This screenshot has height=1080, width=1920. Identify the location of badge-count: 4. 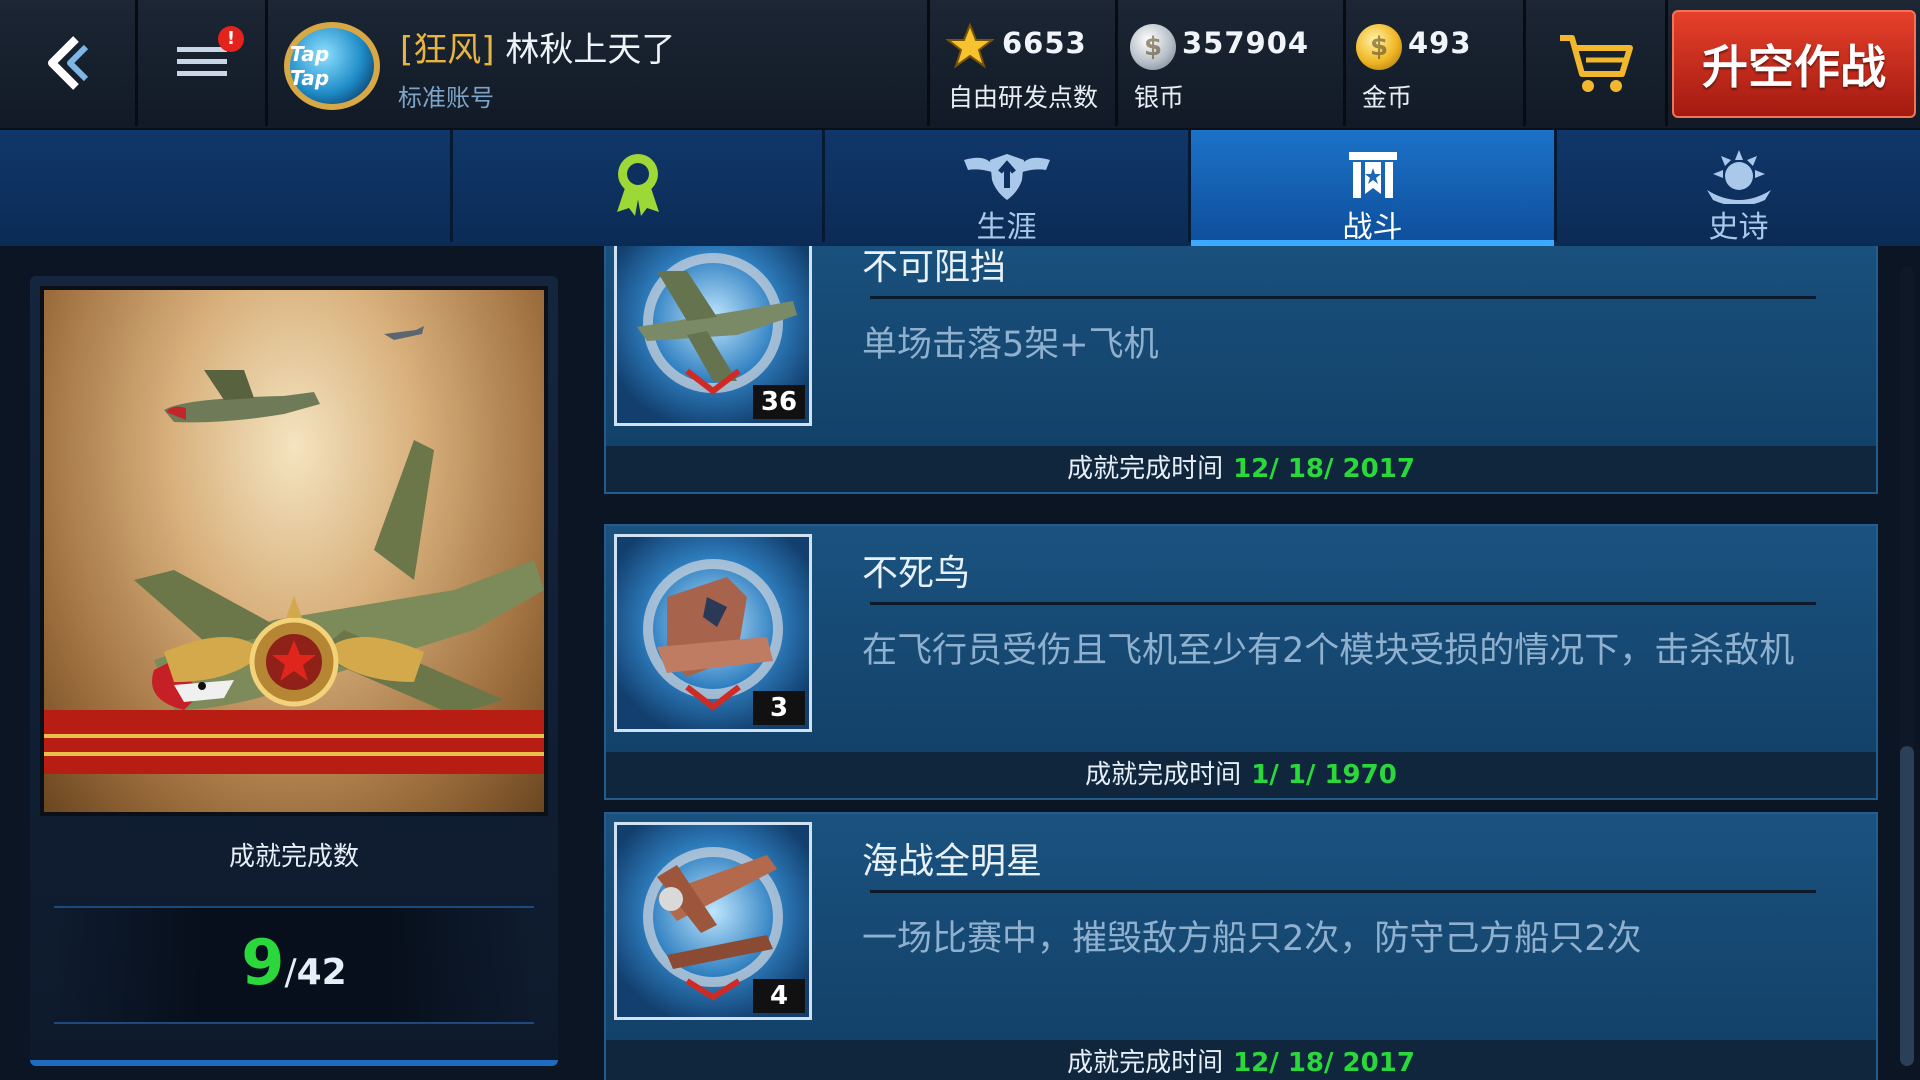
(779, 996).